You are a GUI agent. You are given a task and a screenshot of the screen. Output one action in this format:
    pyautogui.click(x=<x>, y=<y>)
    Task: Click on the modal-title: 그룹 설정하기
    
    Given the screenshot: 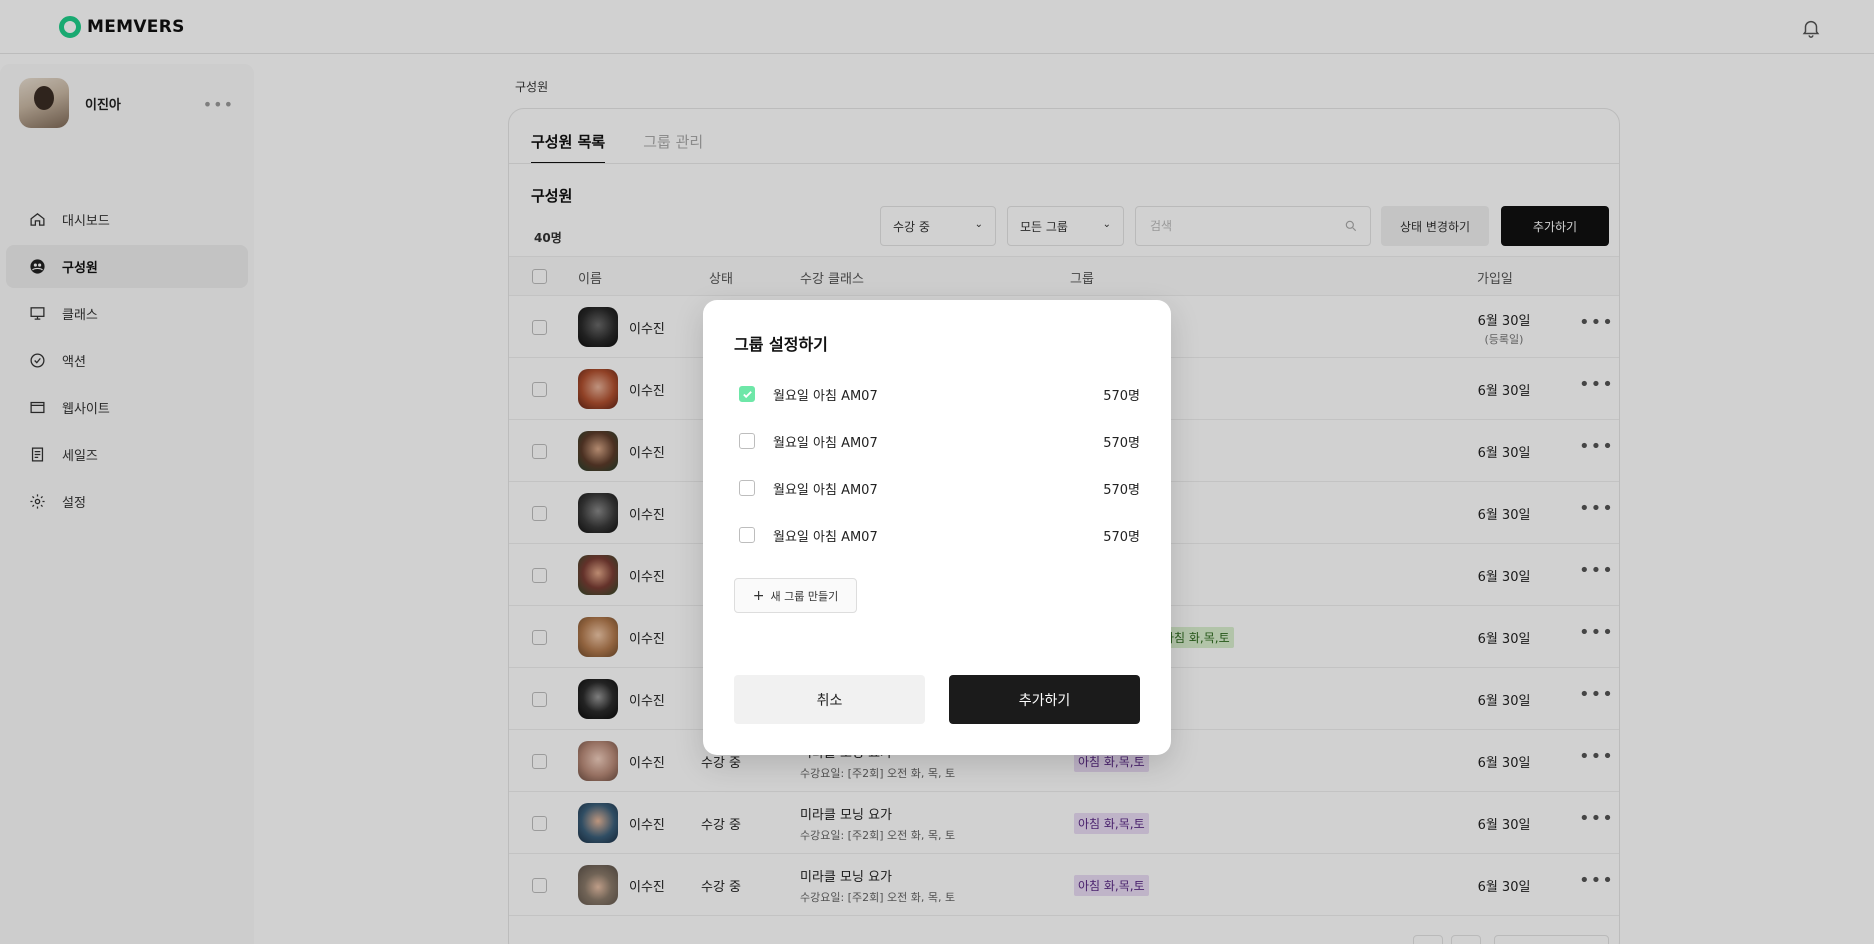 What is the action you would take?
    pyautogui.click(x=781, y=344)
    